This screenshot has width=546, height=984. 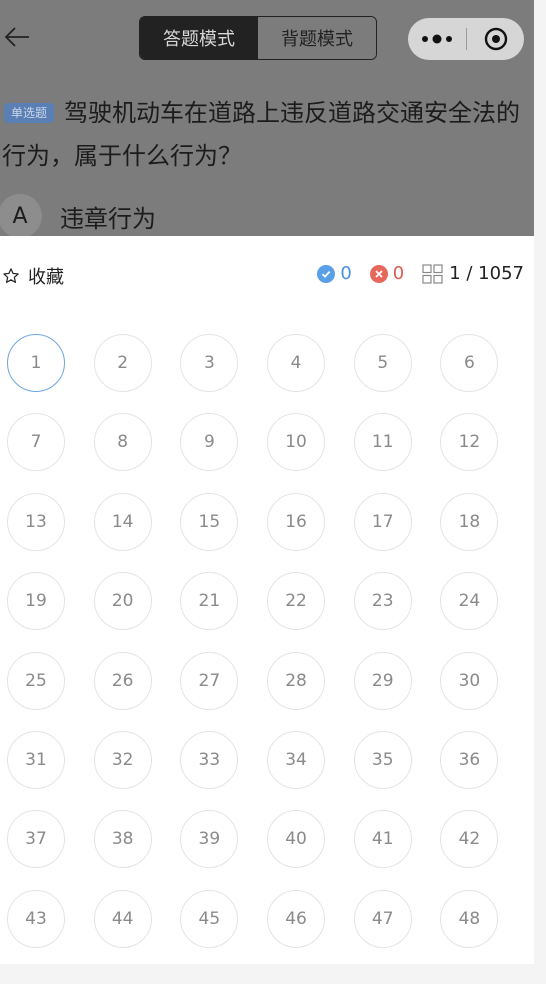 What do you see at coordinates (209, 601) in the screenshot?
I see `question-number-button: 21` at bounding box center [209, 601].